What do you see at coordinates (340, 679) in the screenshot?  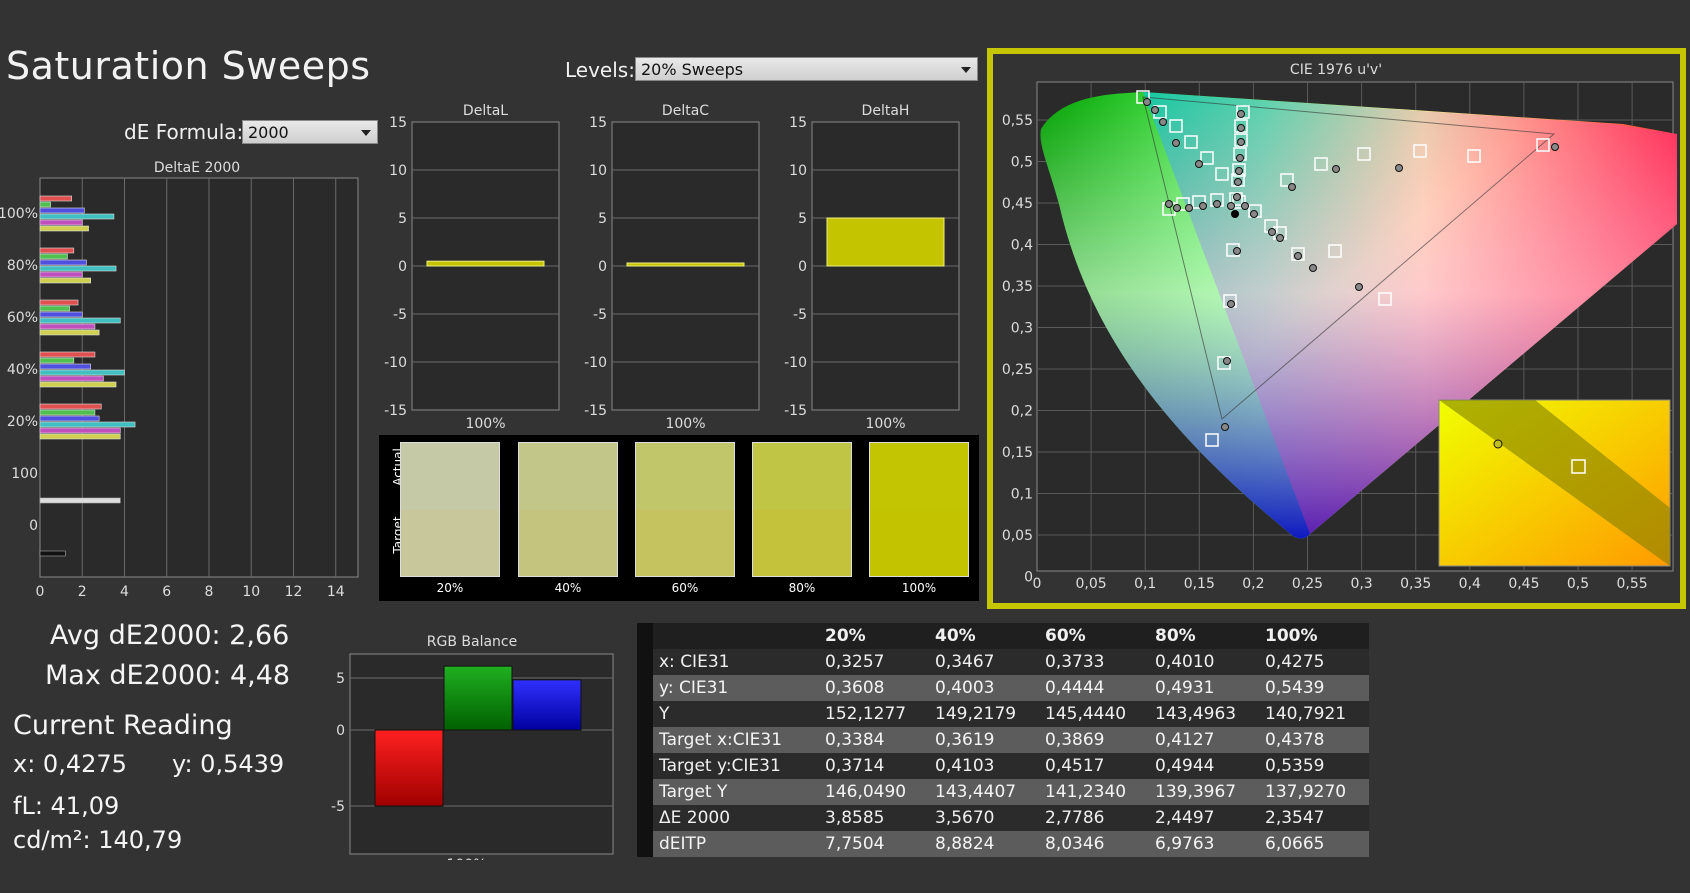 I see `rgb-ytick: 5` at bounding box center [340, 679].